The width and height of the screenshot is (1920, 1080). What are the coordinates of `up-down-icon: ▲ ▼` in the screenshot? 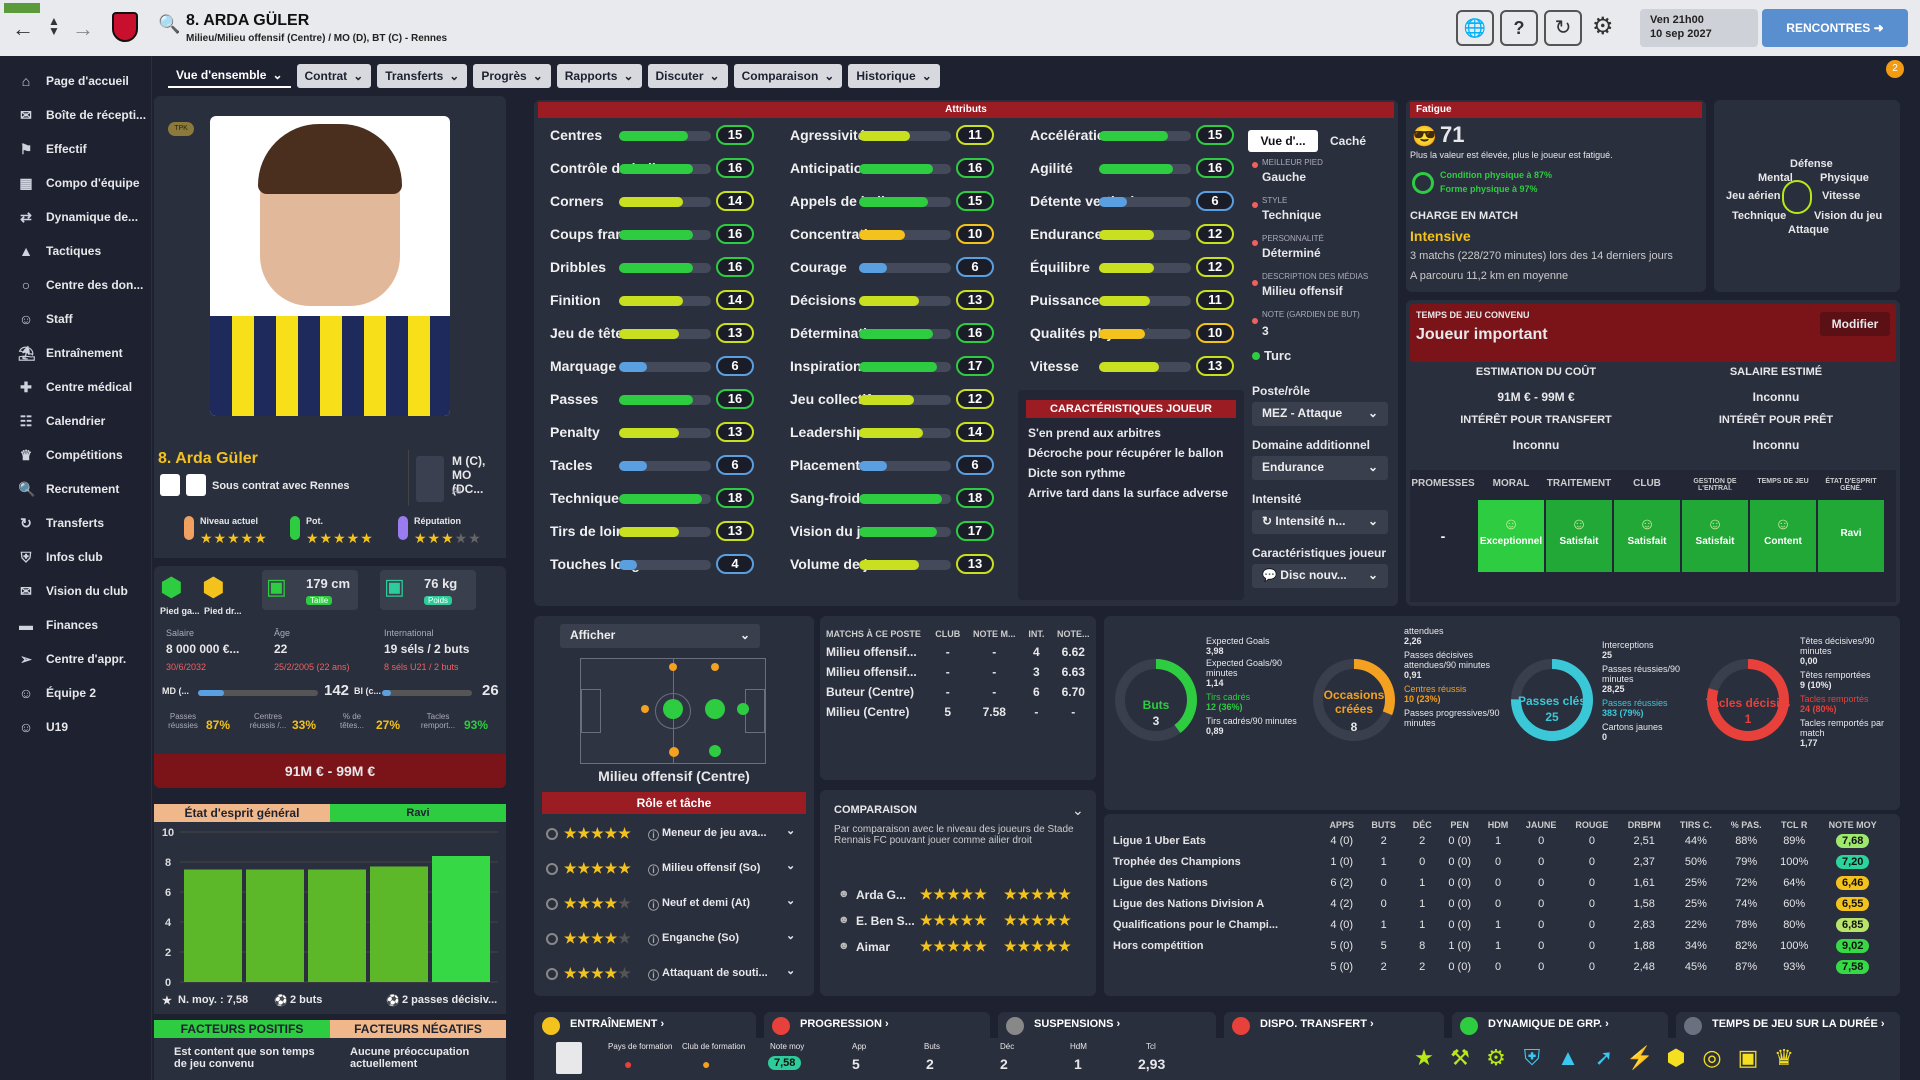 It's located at (54, 26).